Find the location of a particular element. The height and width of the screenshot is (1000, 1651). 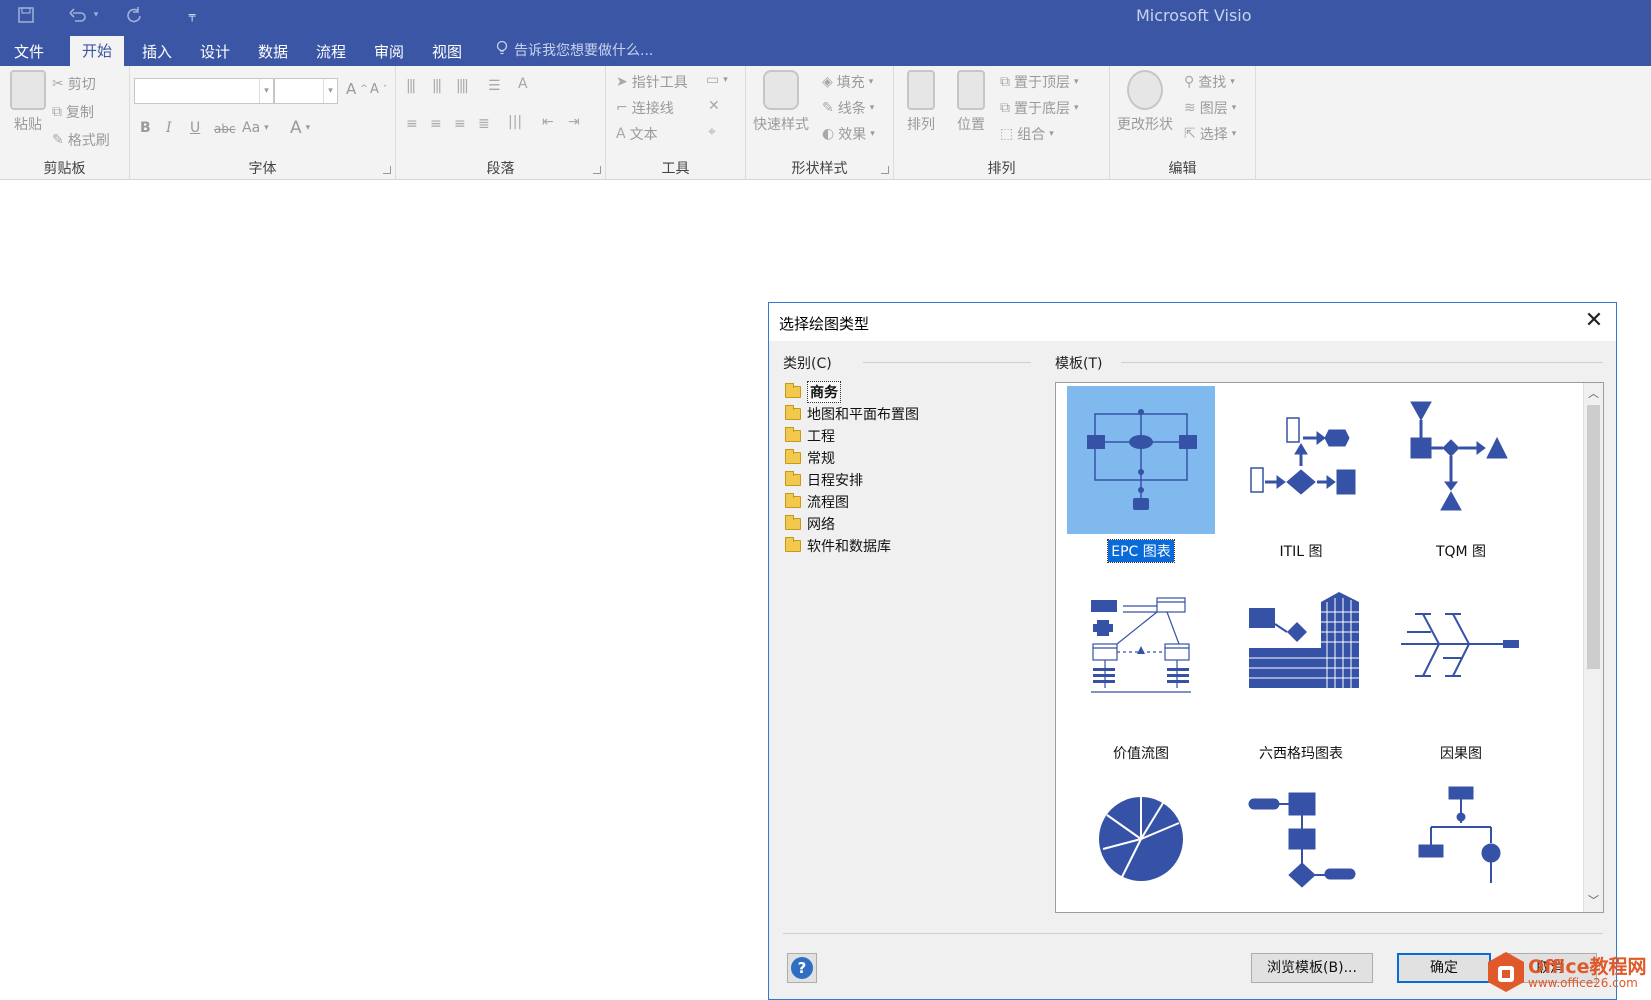

redo-icon is located at coordinates (134, 15).